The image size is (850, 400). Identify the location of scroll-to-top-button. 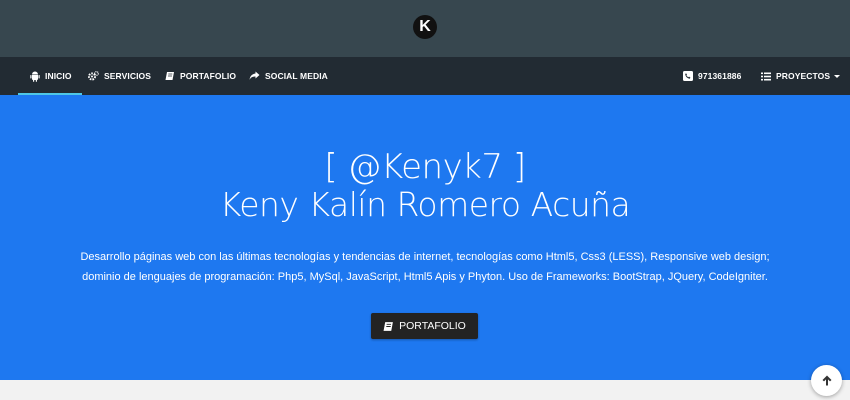
(826, 380).